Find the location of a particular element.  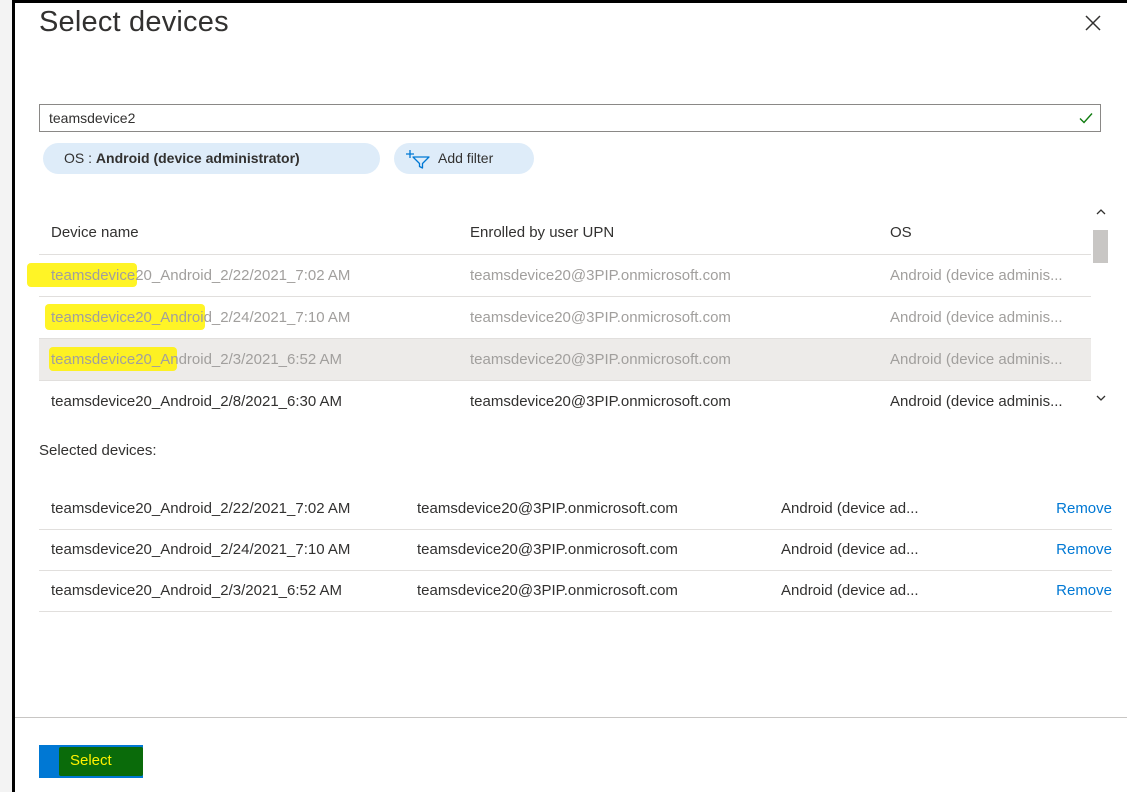

device-list-scrollbar is located at coordinates (1100, 308).